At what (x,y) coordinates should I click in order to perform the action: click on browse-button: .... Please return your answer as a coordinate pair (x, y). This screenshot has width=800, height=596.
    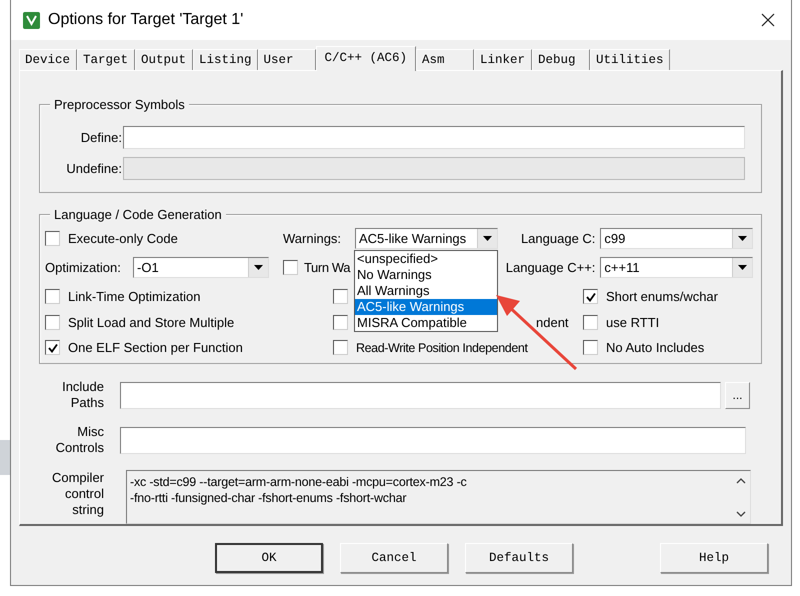
    Looking at the image, I should click on (737, 395).